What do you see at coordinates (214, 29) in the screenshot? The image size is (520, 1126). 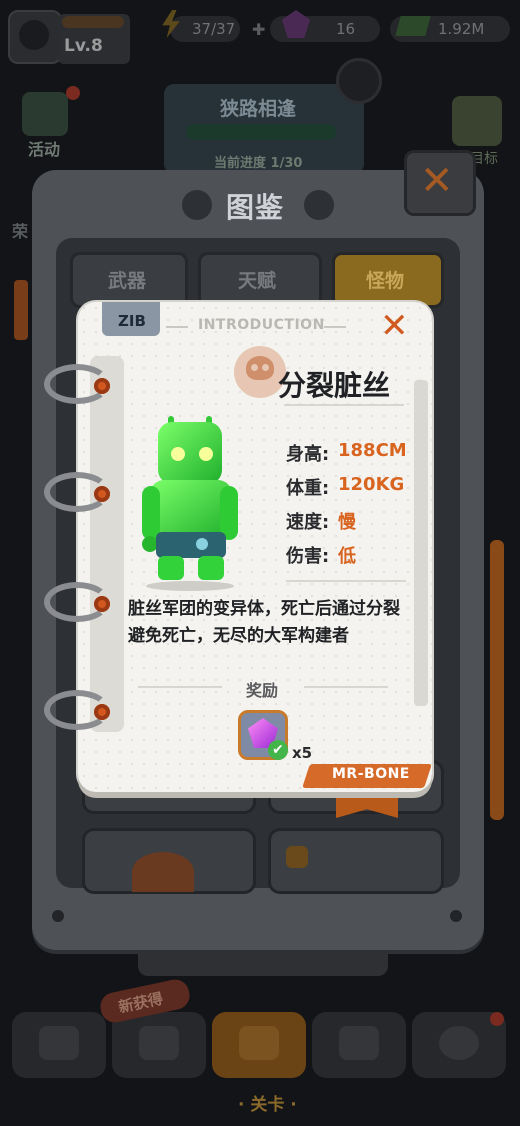 I see `energy-value: 37/37` at bounding box center [214, 29].